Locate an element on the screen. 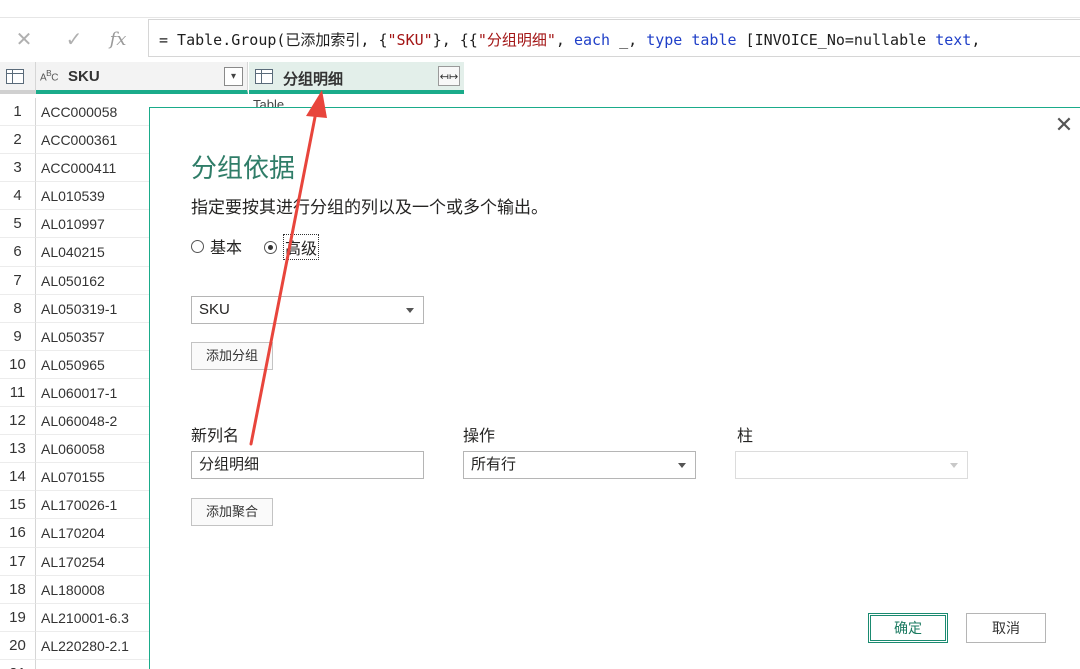 The width and height of the screenshot is (1080, 669). radio-label: 高级 is located at coordinates (301, 247).